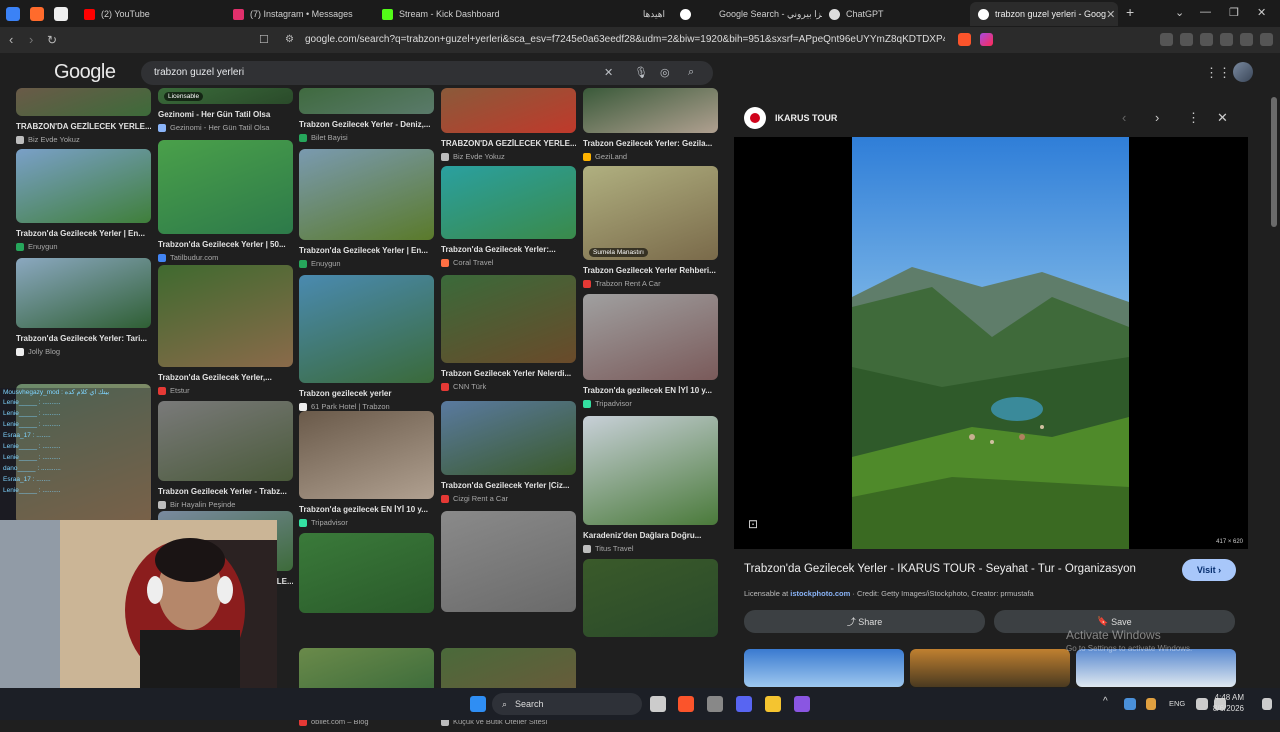 This screenshot has width=1280, height=732. What do you see at coordinates (790, 118) in the screenshot?
I see `publisher-header: IKARUS TOUR` at bounding box center [790, 118].